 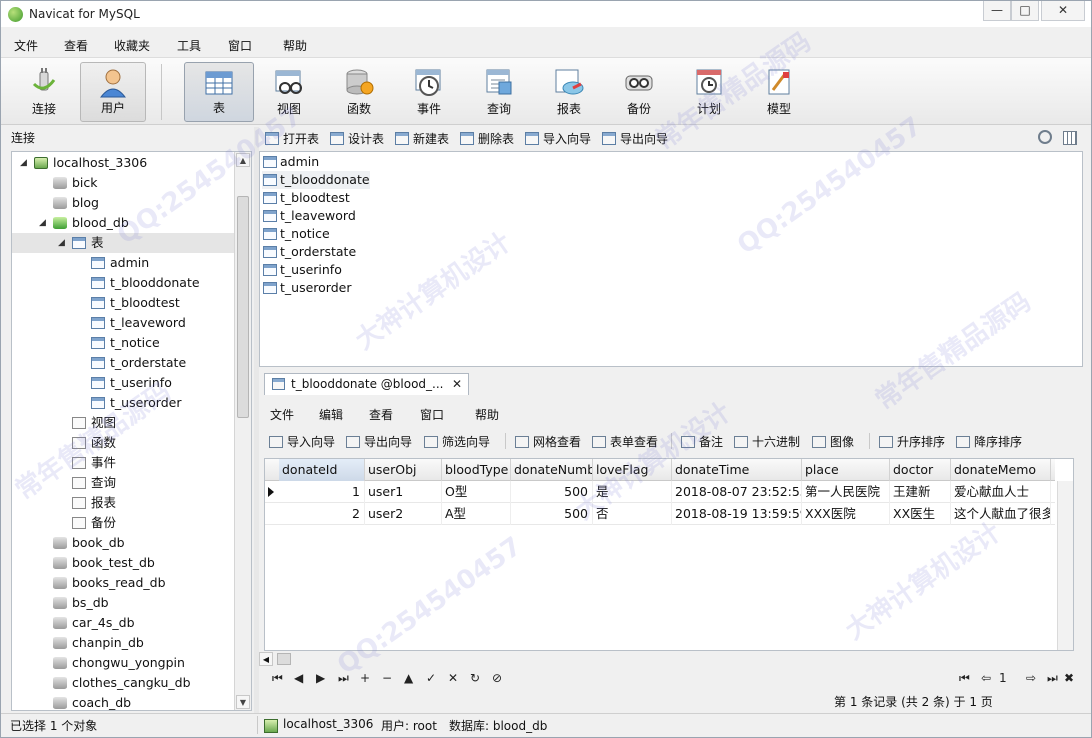 I want to click on table-cell: O型, so click(x=476, y=492).